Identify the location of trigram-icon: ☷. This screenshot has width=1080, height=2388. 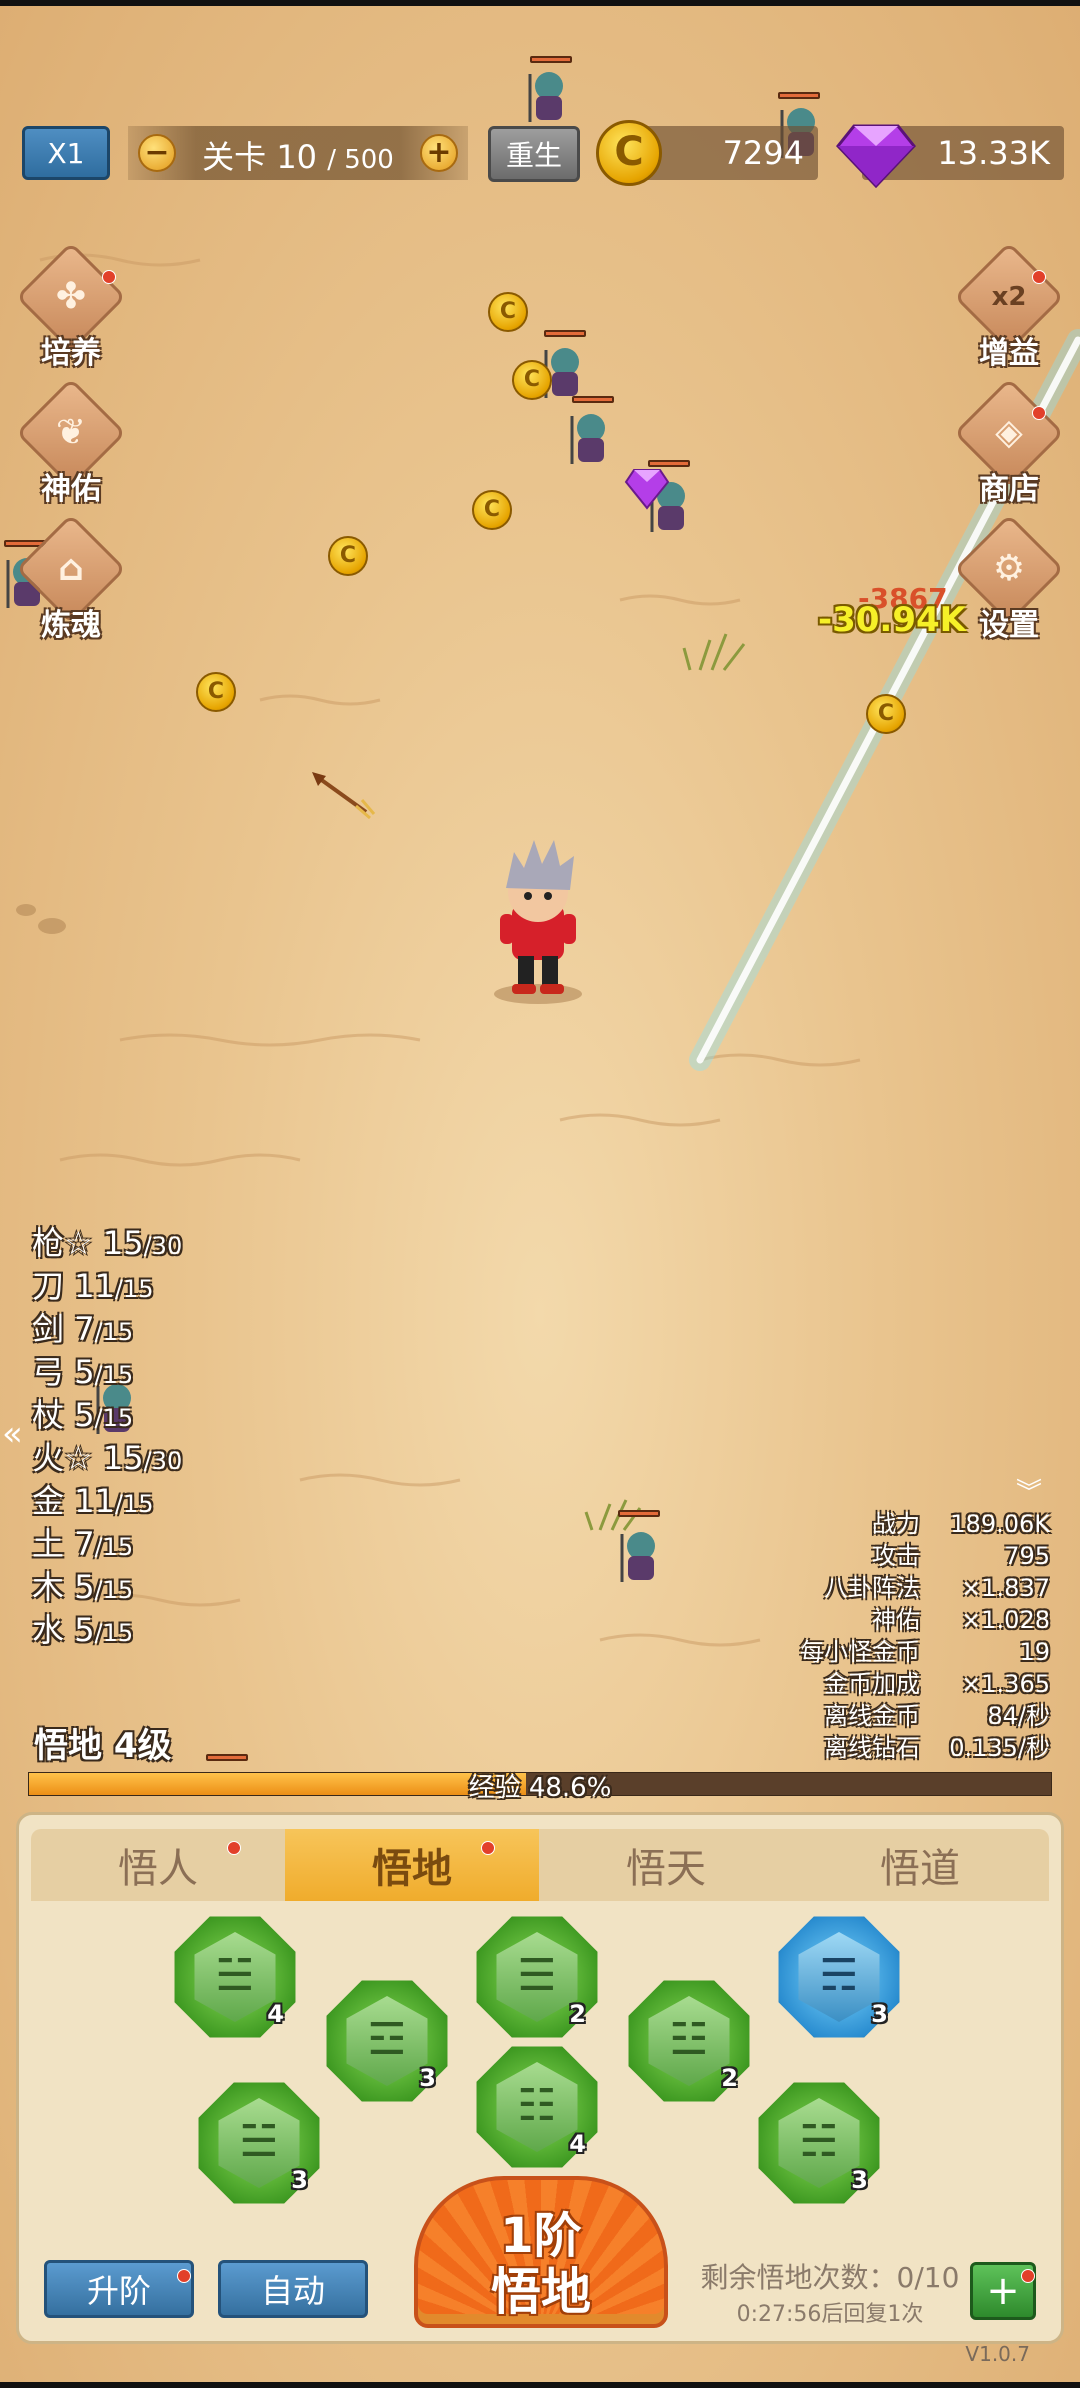
(537, 2105).